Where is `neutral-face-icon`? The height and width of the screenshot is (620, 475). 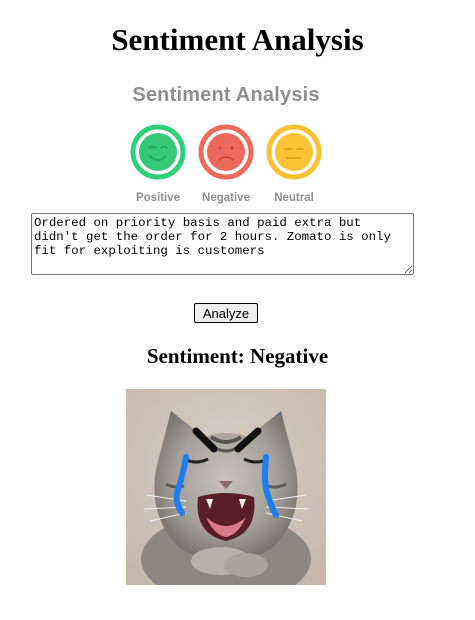 neutral-face-icon is located at coordinates (294, 152).